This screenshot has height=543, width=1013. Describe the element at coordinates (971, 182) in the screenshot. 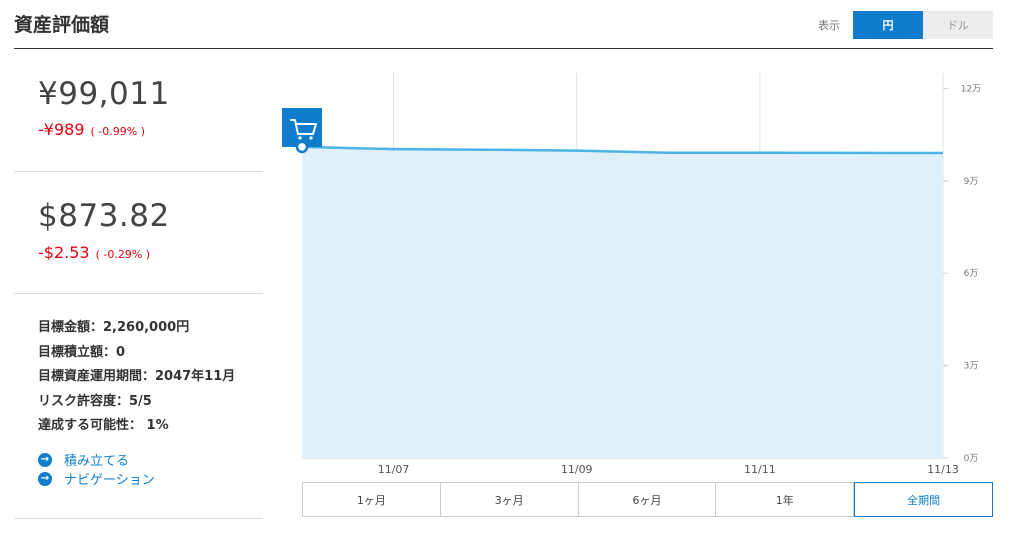

I see `y-tick-label: 9万` at that location.